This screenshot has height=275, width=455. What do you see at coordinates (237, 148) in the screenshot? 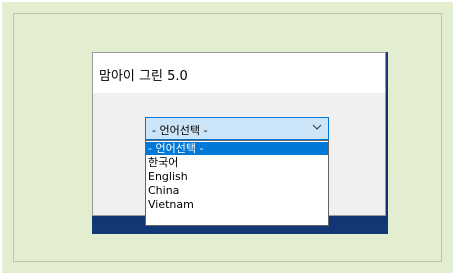
I see `language-option-placeholder: - 언어선택 -` at bounding box center [237, 148].